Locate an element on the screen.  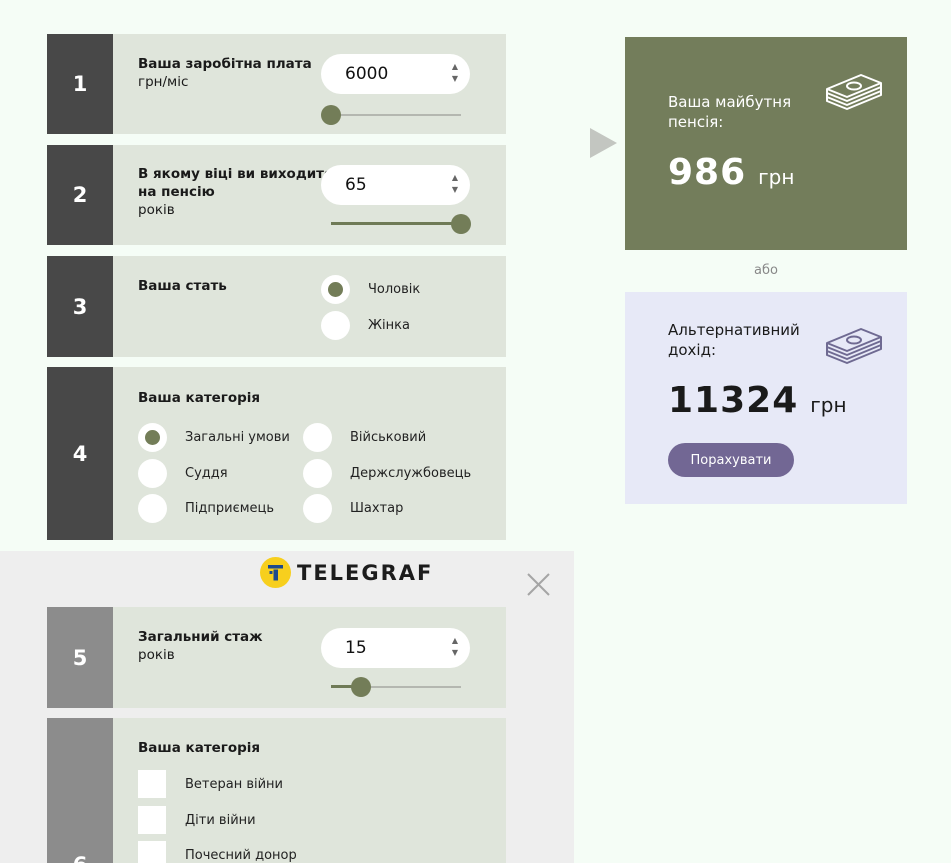
alternative-result-label: Альтернативний дохід: is located at coordinates (734, 340).